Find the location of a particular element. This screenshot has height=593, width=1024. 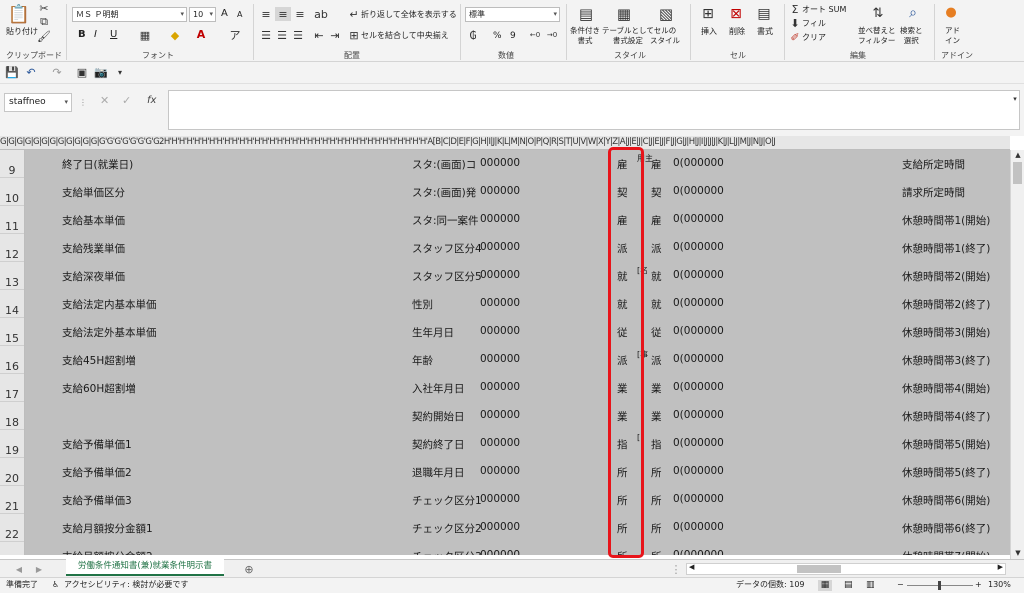

cell-label: 終了日(就業日) is located at coordinates (97, 164).